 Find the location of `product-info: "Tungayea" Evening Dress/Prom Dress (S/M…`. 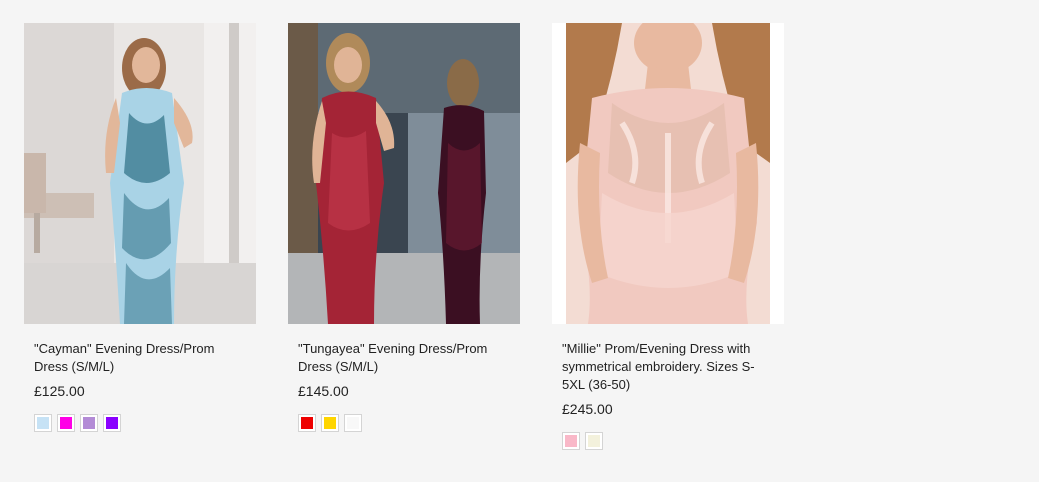

product-info: "Tungayea" Evening Dress/Prom Dress (S/M… is located at coordinates (404, 378).